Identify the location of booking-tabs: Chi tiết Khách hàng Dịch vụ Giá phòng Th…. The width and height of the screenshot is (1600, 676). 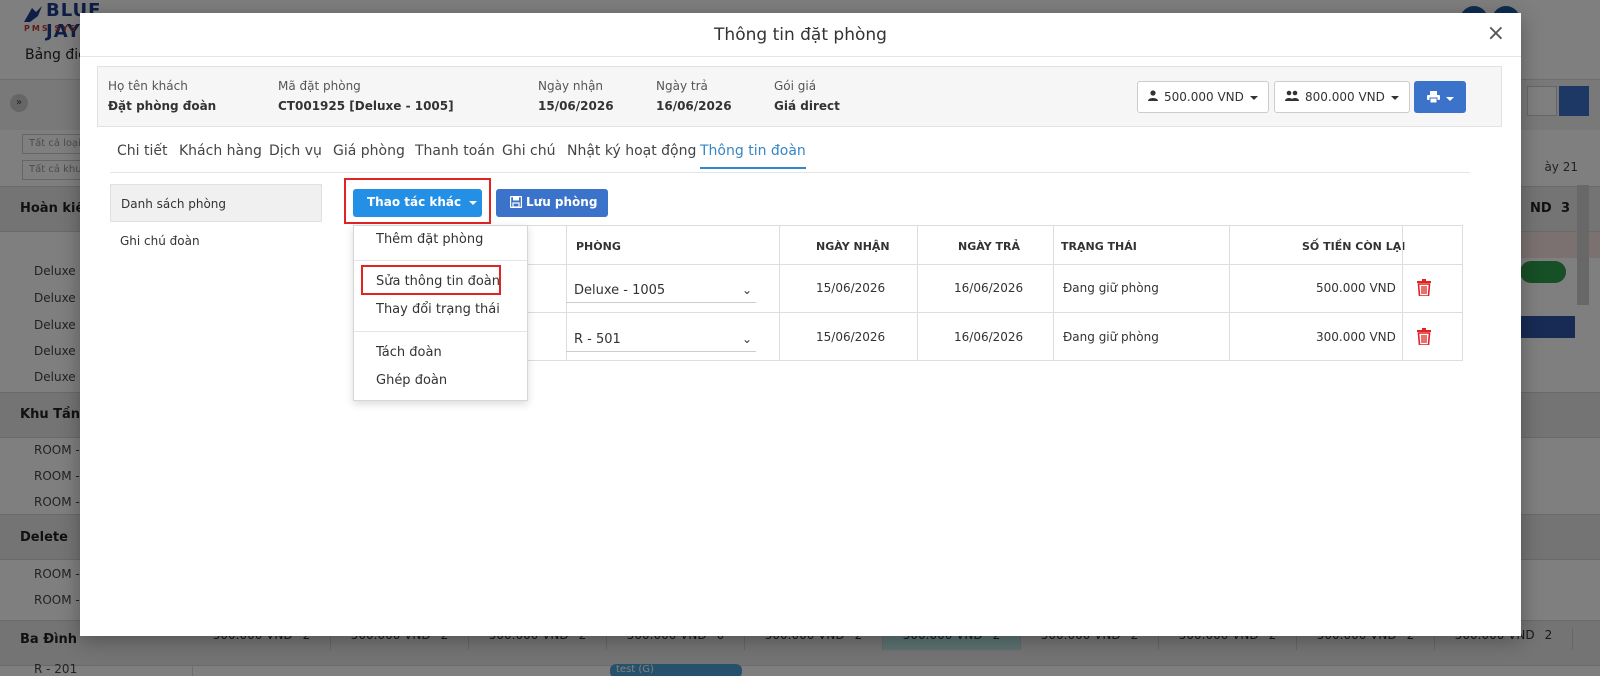
(790, 157).